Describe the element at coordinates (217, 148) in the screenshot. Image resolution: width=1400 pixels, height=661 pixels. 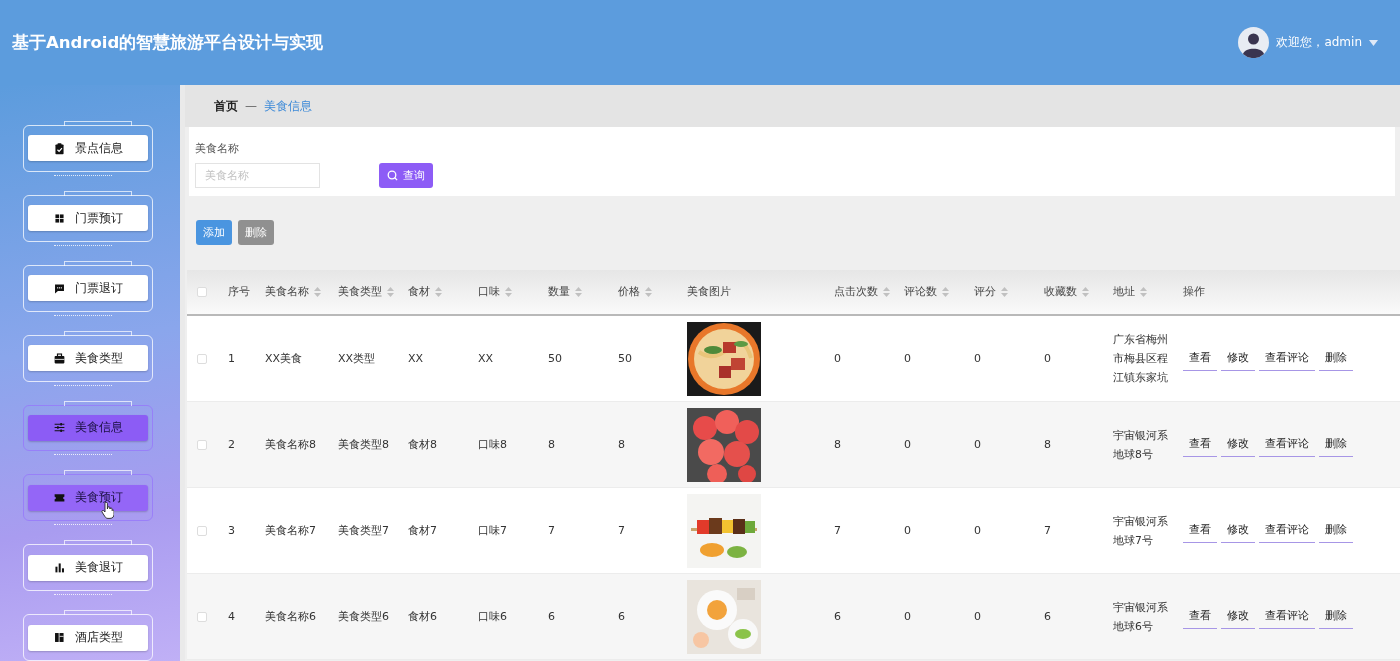
I see `field-label: 美食名称` at that location.